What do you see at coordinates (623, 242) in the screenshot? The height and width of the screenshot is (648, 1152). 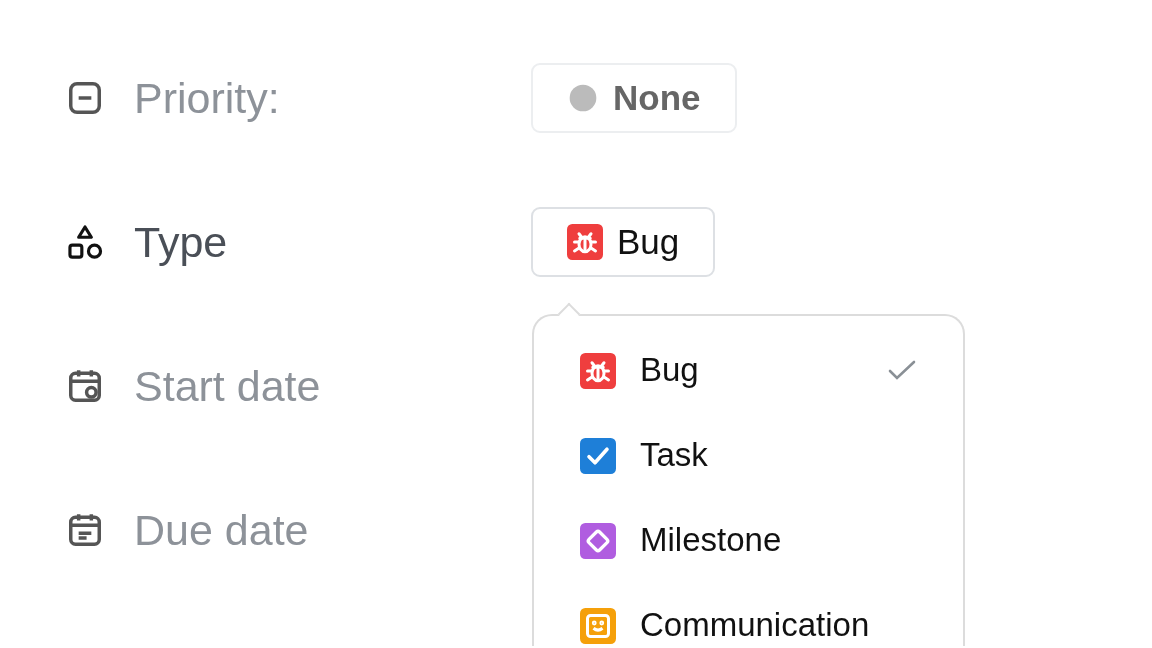 I see `value-dropdown: Bug` at bounding box center [623, 242].